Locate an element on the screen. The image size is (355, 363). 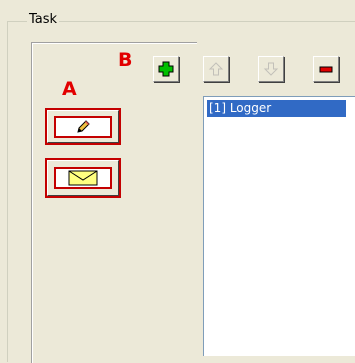
arrow-up-icon is located at coordinates (216, 69).